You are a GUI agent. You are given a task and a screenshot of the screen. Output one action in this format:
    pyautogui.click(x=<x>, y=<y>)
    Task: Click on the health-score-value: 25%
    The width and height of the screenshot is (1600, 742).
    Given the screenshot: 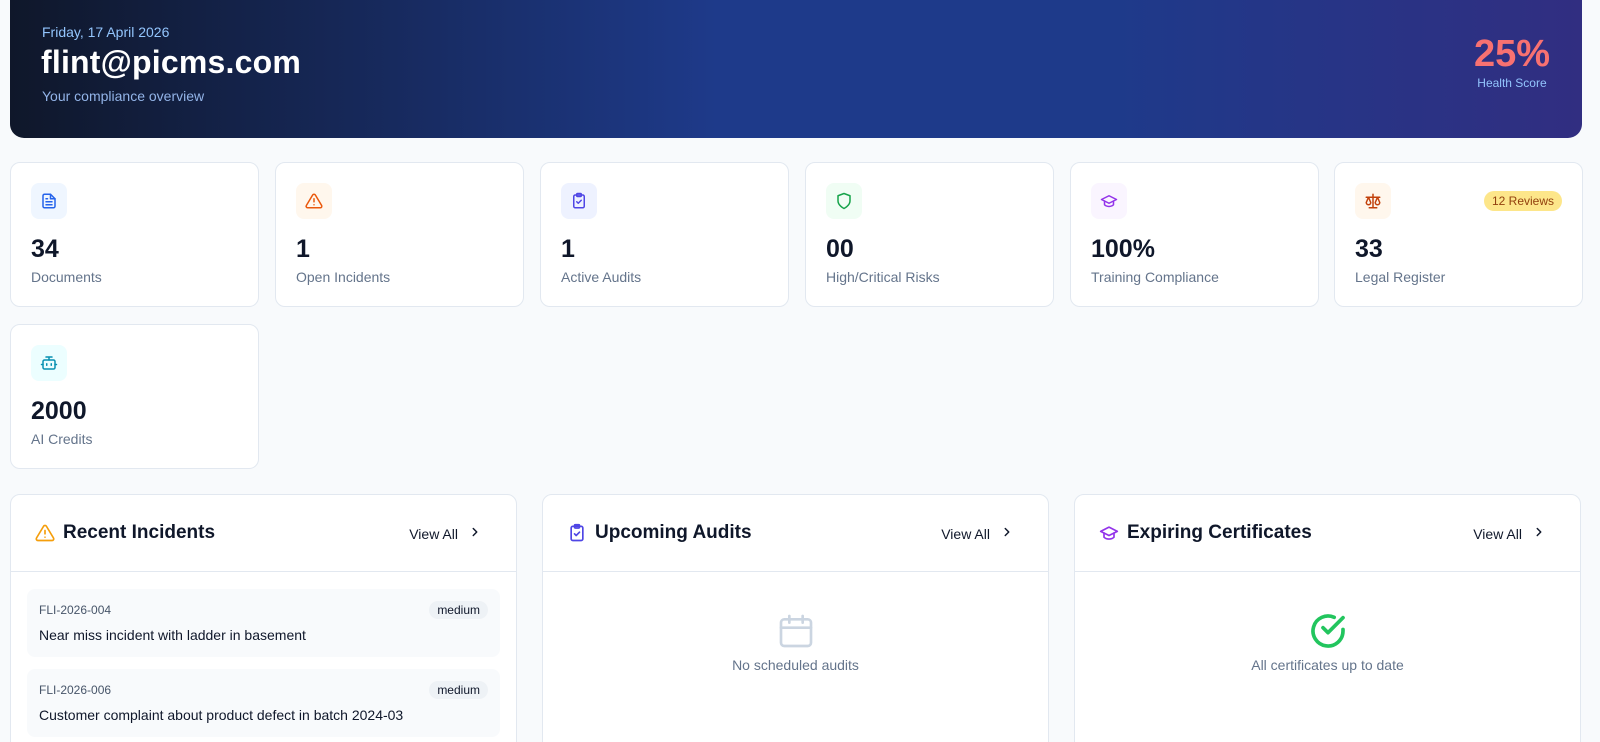 What is the action you would take?
    pyautogui.click(x=1511, y=54)
    